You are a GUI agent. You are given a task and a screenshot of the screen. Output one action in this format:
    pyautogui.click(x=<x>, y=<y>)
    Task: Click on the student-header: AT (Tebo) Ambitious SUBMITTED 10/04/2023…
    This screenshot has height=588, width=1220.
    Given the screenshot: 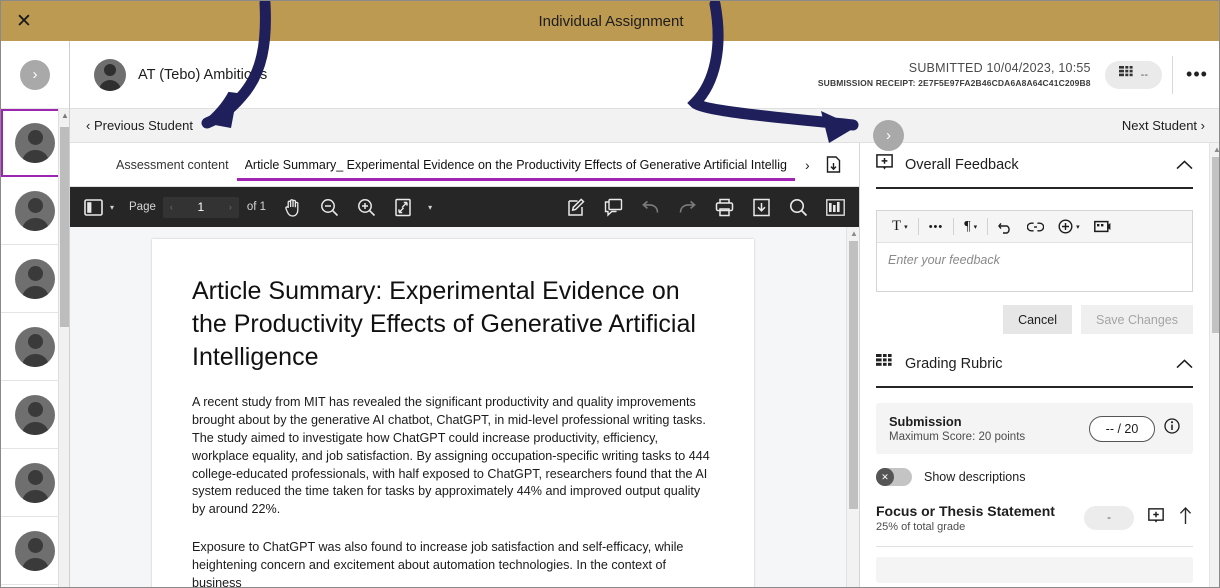 What is the action you would take?
    pyautogui.click(x=644, y=75)
    